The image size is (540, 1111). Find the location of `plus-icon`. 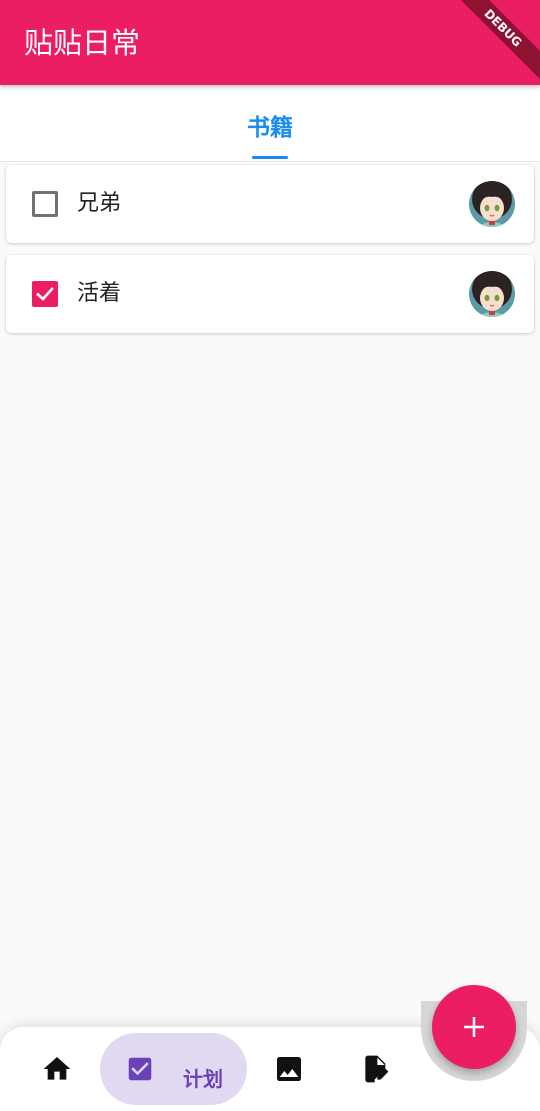

plus-icon is located at coordinates (474, 1027).